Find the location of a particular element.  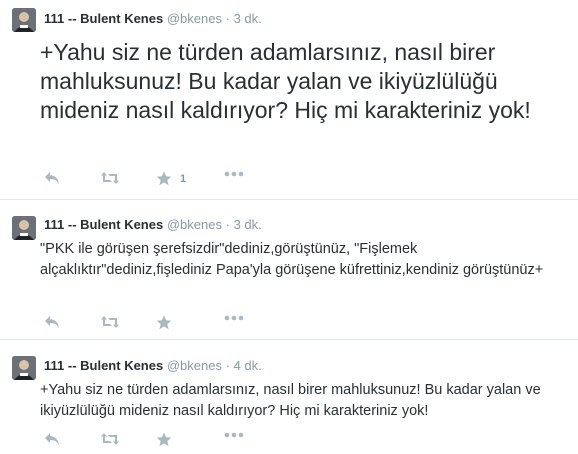

timestamp: 4 dk. is located at coordinates (248, 365).